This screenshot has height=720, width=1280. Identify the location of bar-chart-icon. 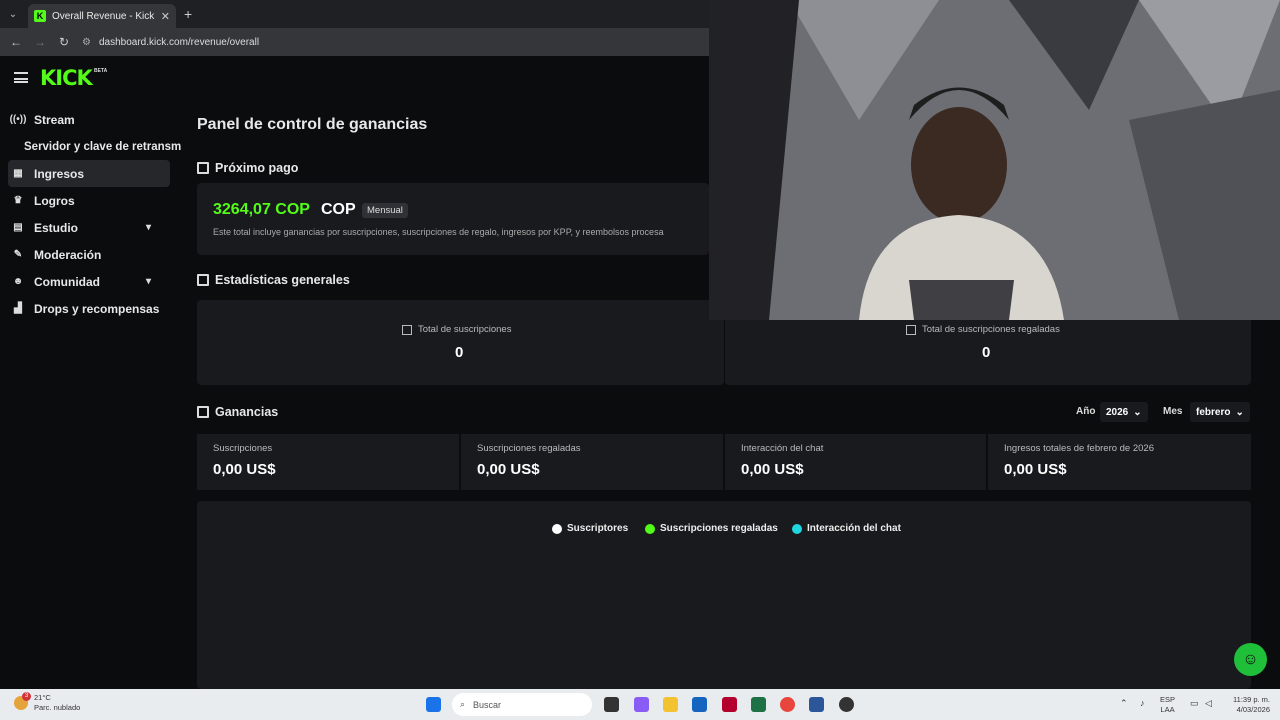
(203, 412).